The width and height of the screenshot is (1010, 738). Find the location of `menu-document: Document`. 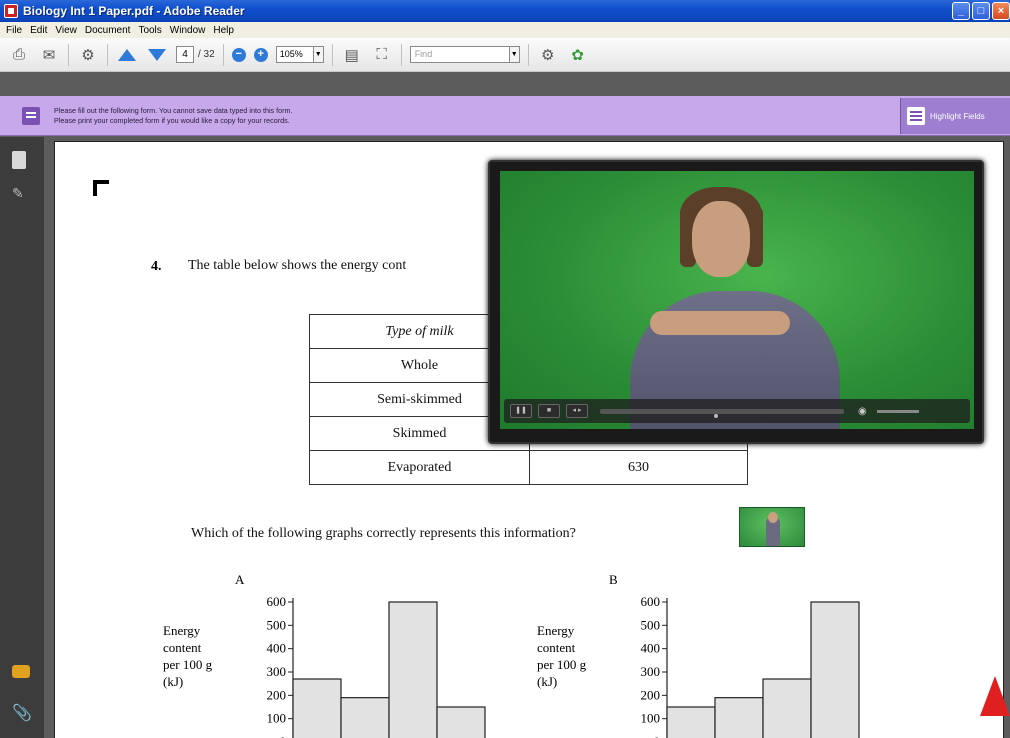

menu-document: Document is located at coordinates (108, 30).